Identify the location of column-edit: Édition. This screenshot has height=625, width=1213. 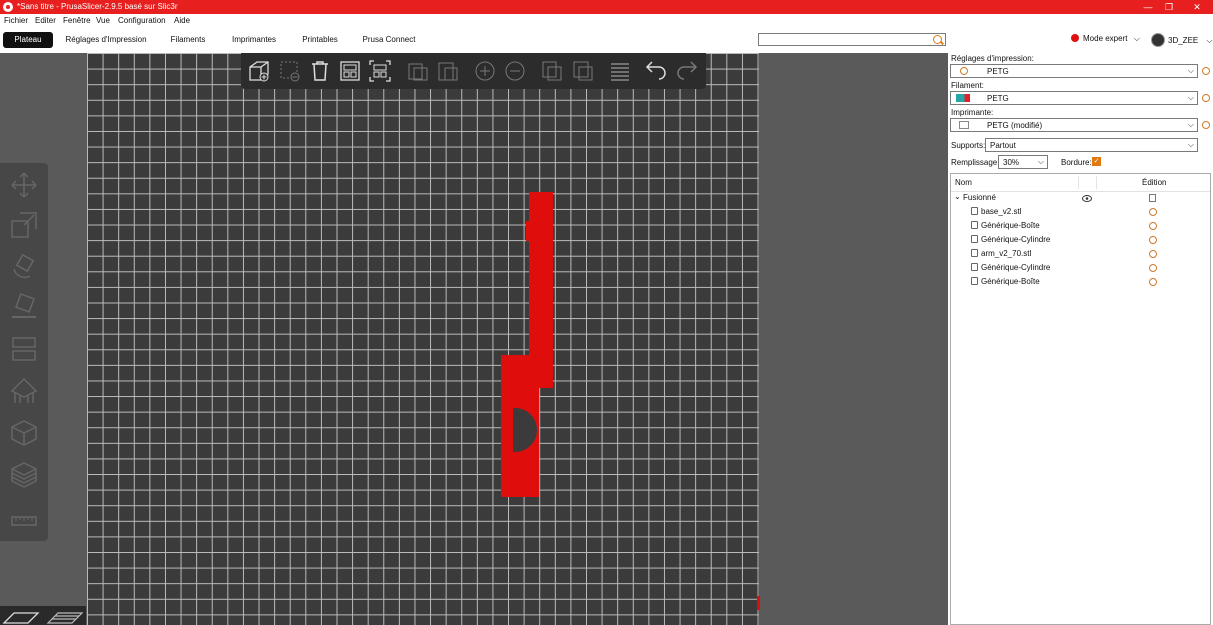
(1154, 182).